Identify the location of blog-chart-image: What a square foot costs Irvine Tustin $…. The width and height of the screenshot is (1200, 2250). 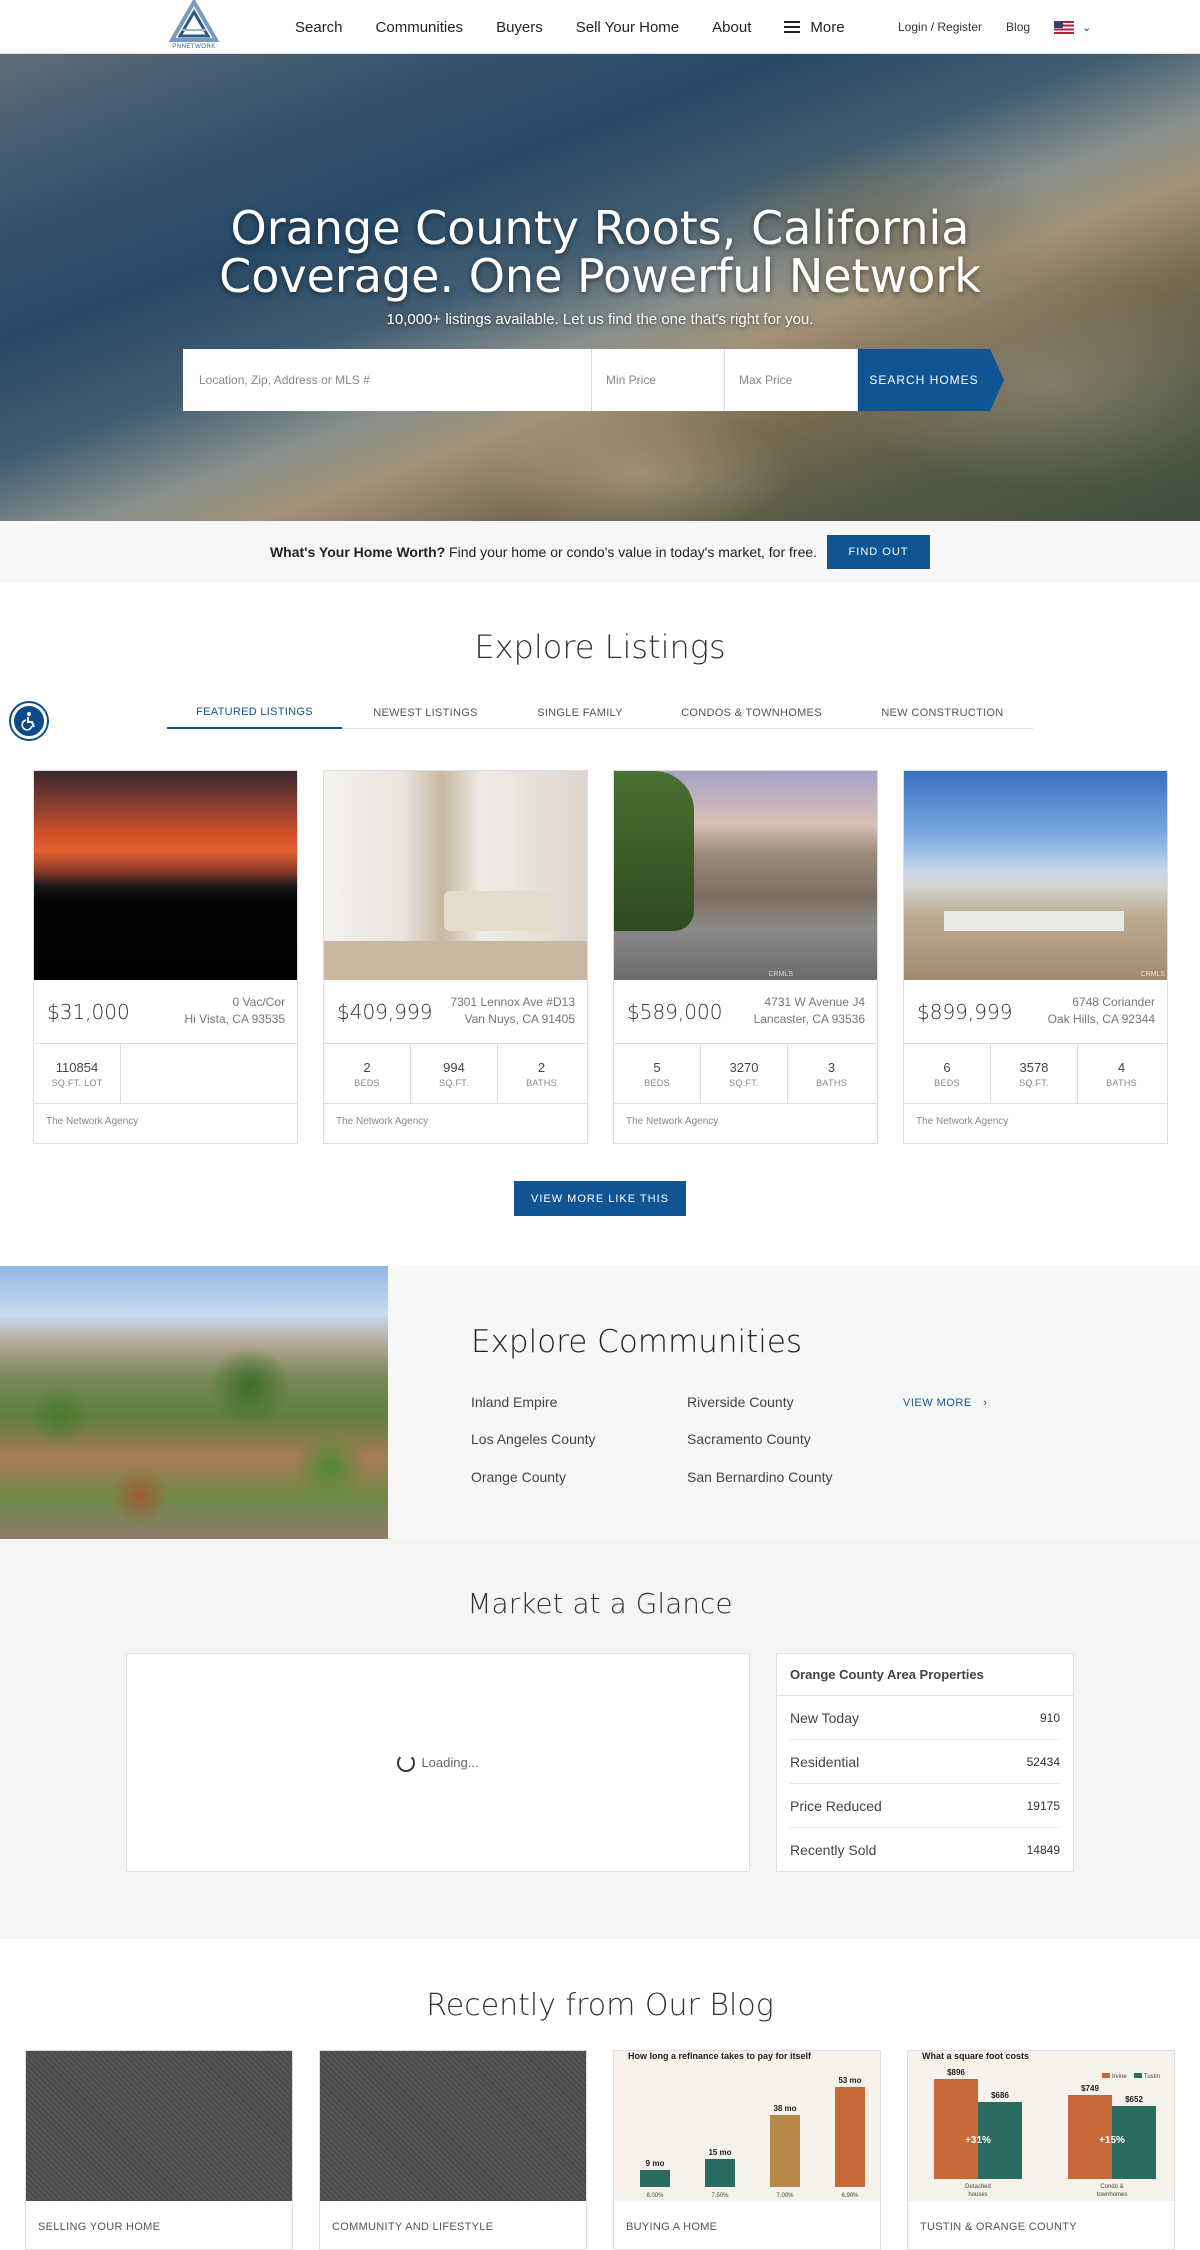
(1041, 2126).